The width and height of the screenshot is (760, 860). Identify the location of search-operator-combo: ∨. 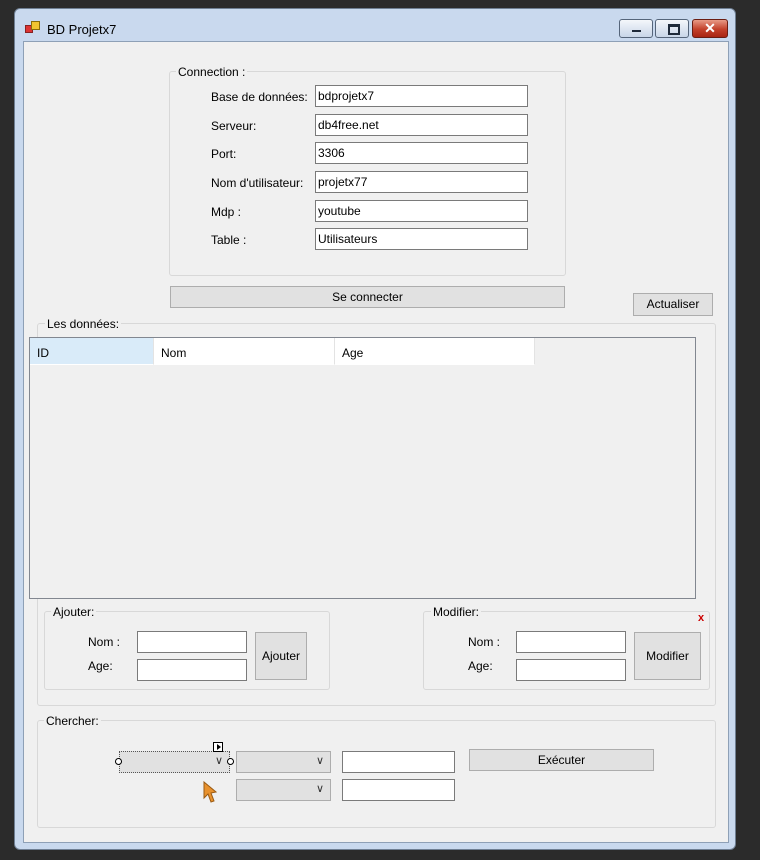
(283, 762).